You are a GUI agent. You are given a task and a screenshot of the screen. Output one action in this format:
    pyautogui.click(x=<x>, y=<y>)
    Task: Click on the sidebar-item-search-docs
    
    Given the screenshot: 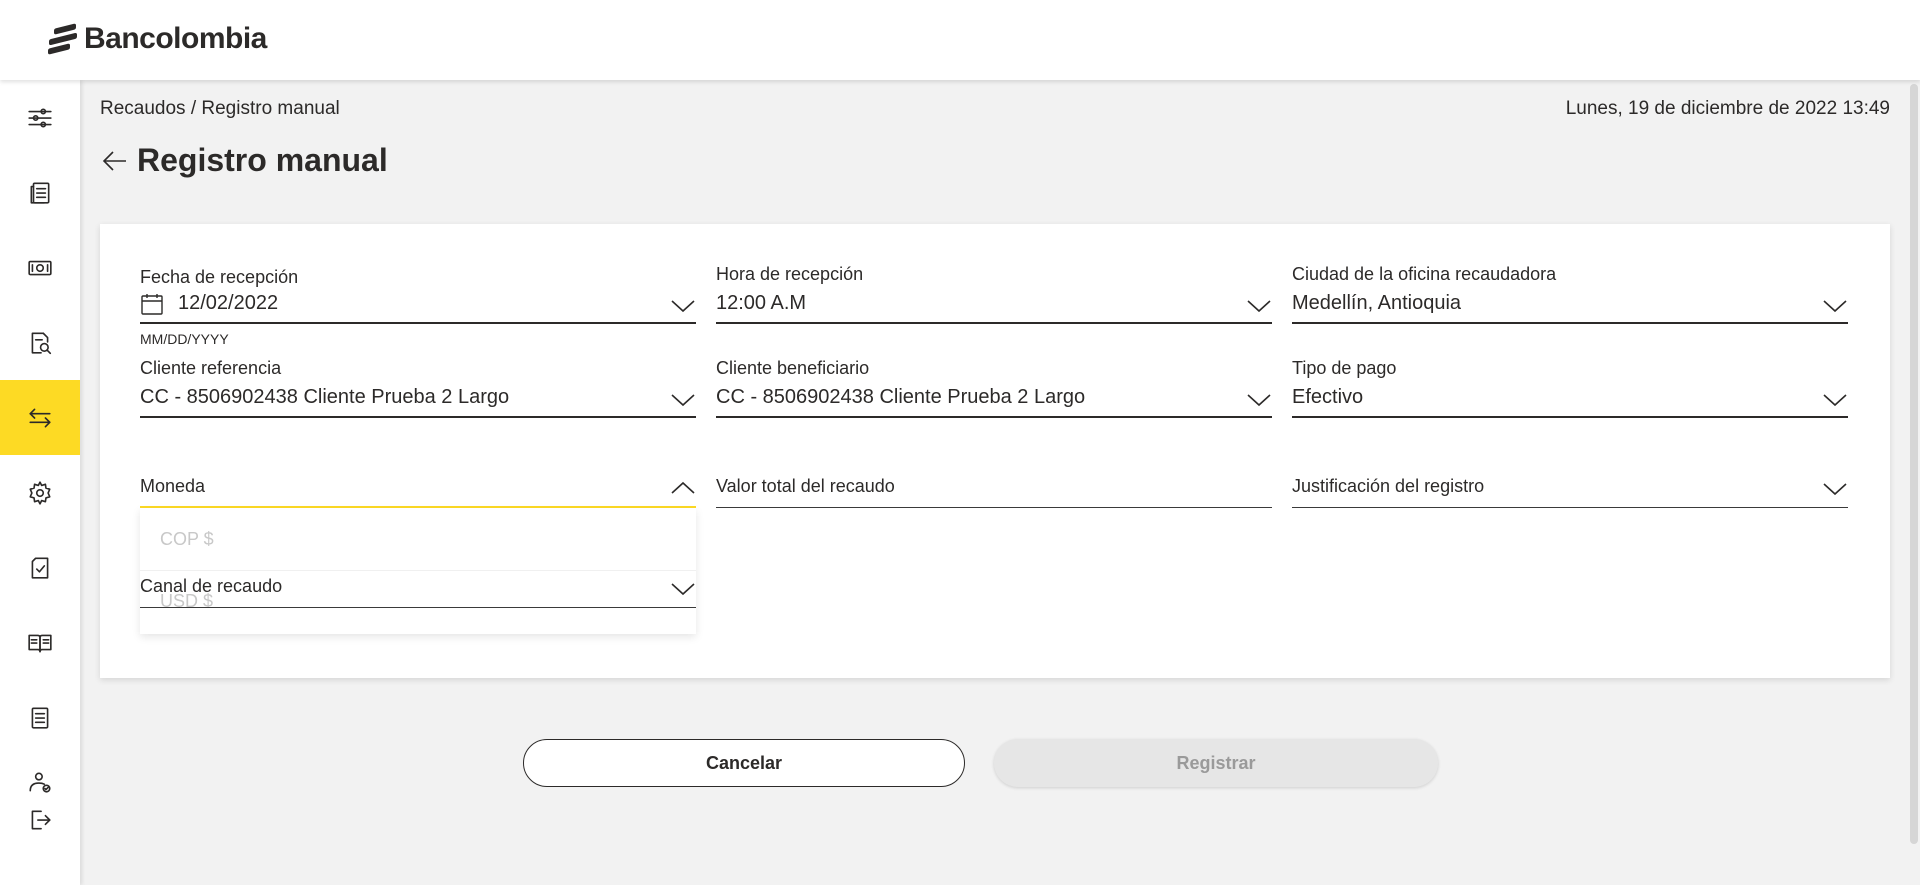 What is the action you would take?
    pyautogui.click(x=40, y=342)
    